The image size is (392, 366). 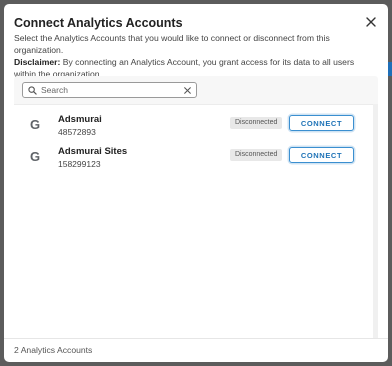 I want to click on account-name: Adsmurai, so click(x=80, y=119).